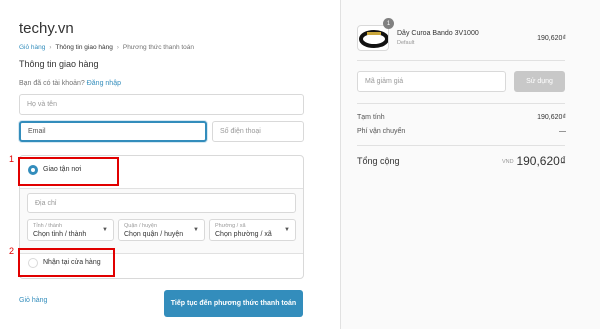  What do you see at coordinates (371, 117) in the screenshot?
I see `subtotal-label: Tạm tính` at bounding box center [371, 117].